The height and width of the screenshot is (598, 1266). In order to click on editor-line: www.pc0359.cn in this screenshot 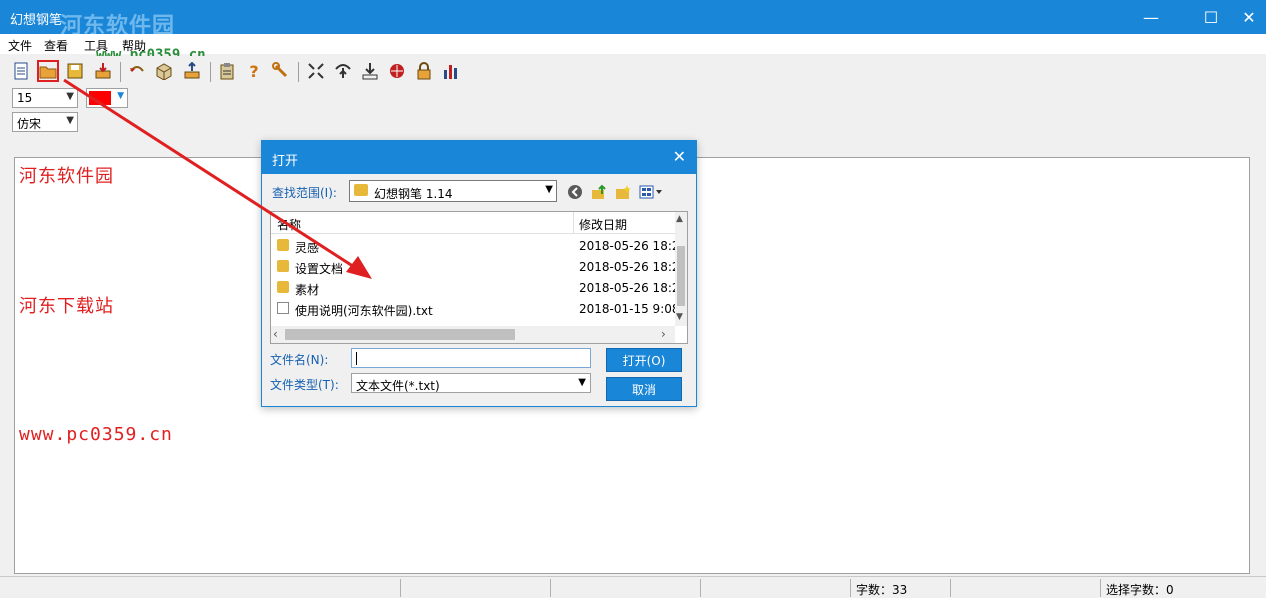, I will do `click(96, 434)`.